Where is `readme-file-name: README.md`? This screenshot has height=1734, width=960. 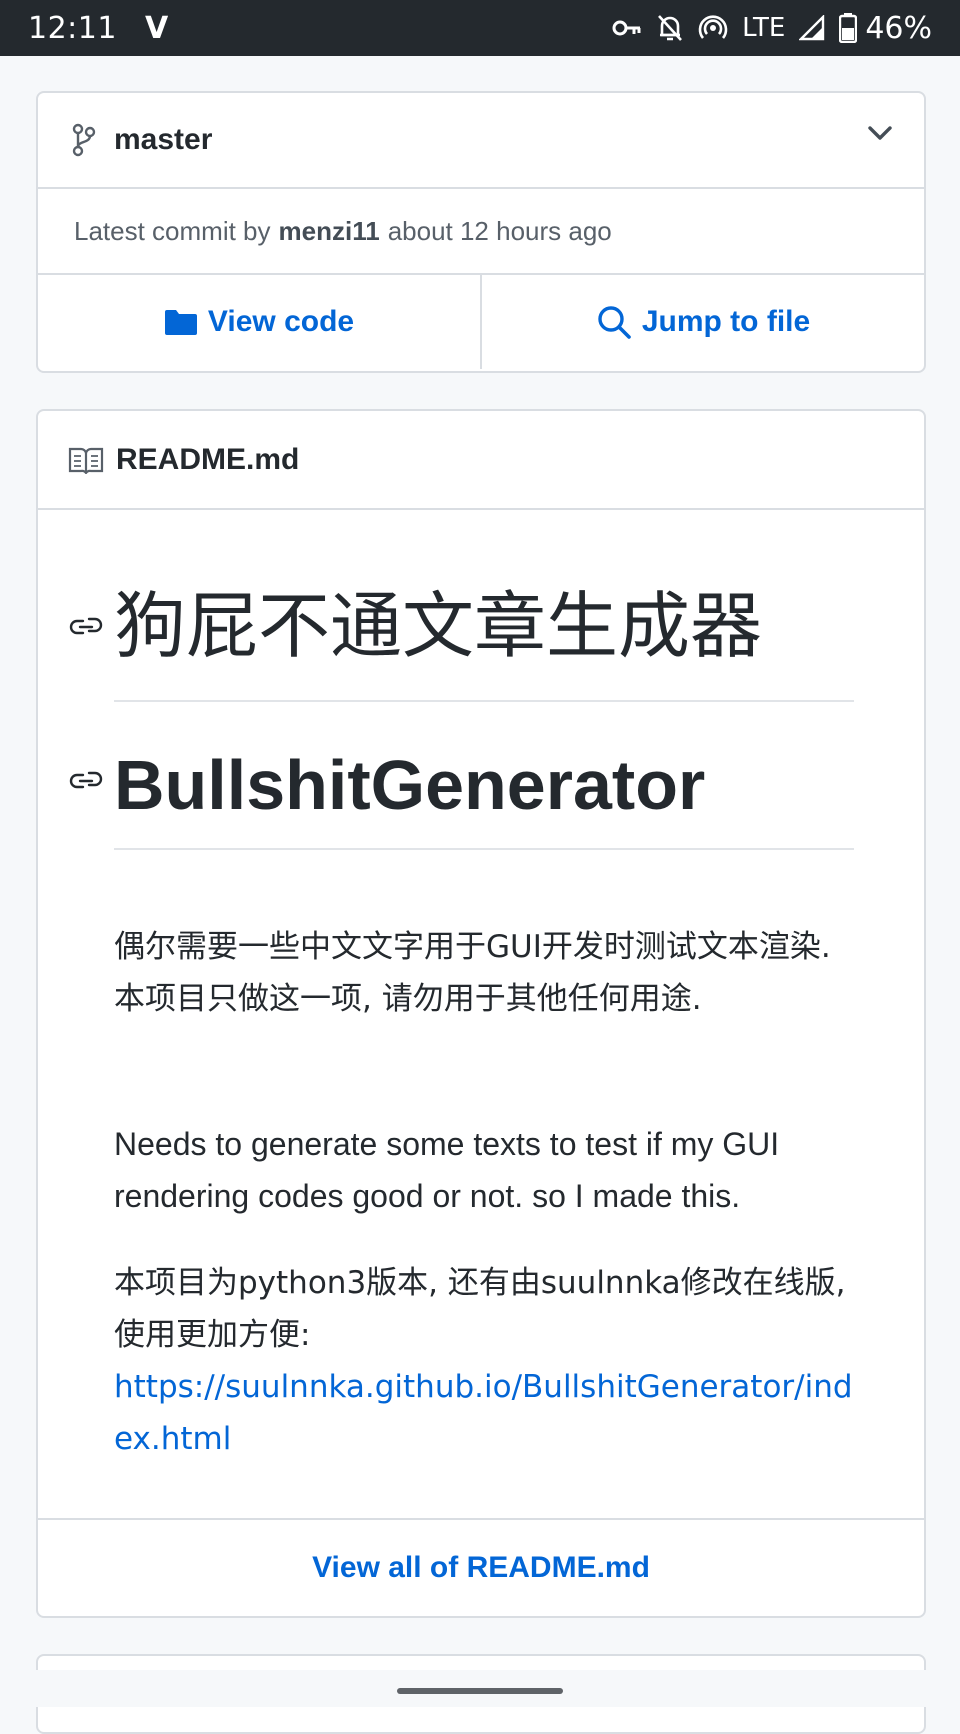 readme-file-name: README.md is located at coordinates (208, 459).